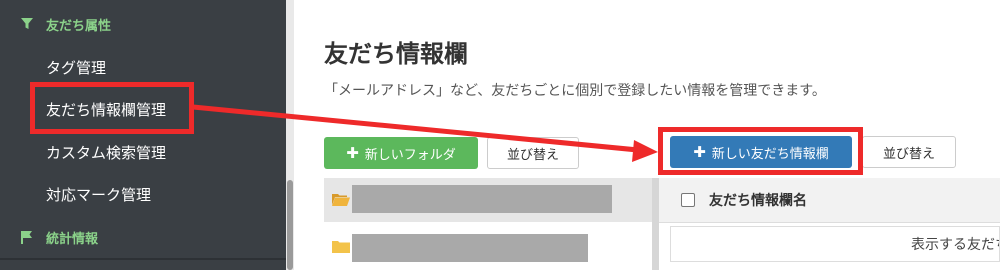 The image size is (1000, 274). I want to click on sort-folders-button: 並び替え, so click(533, 153).